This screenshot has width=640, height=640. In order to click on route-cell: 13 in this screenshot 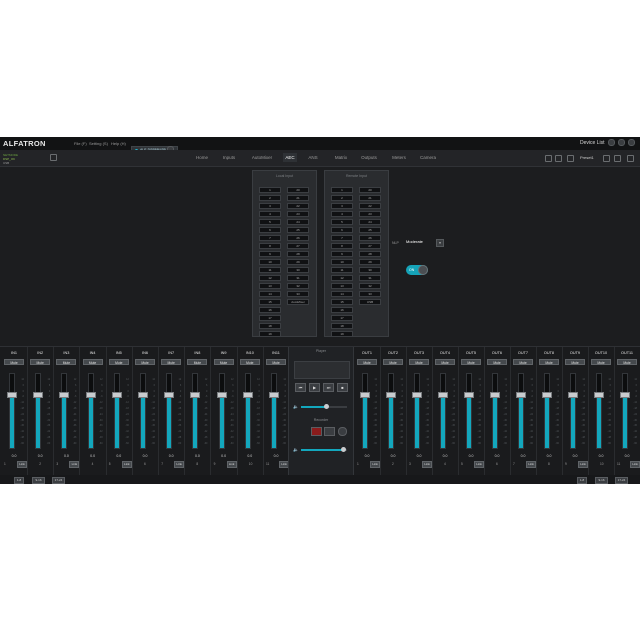, I will do `click(270, 286)`.